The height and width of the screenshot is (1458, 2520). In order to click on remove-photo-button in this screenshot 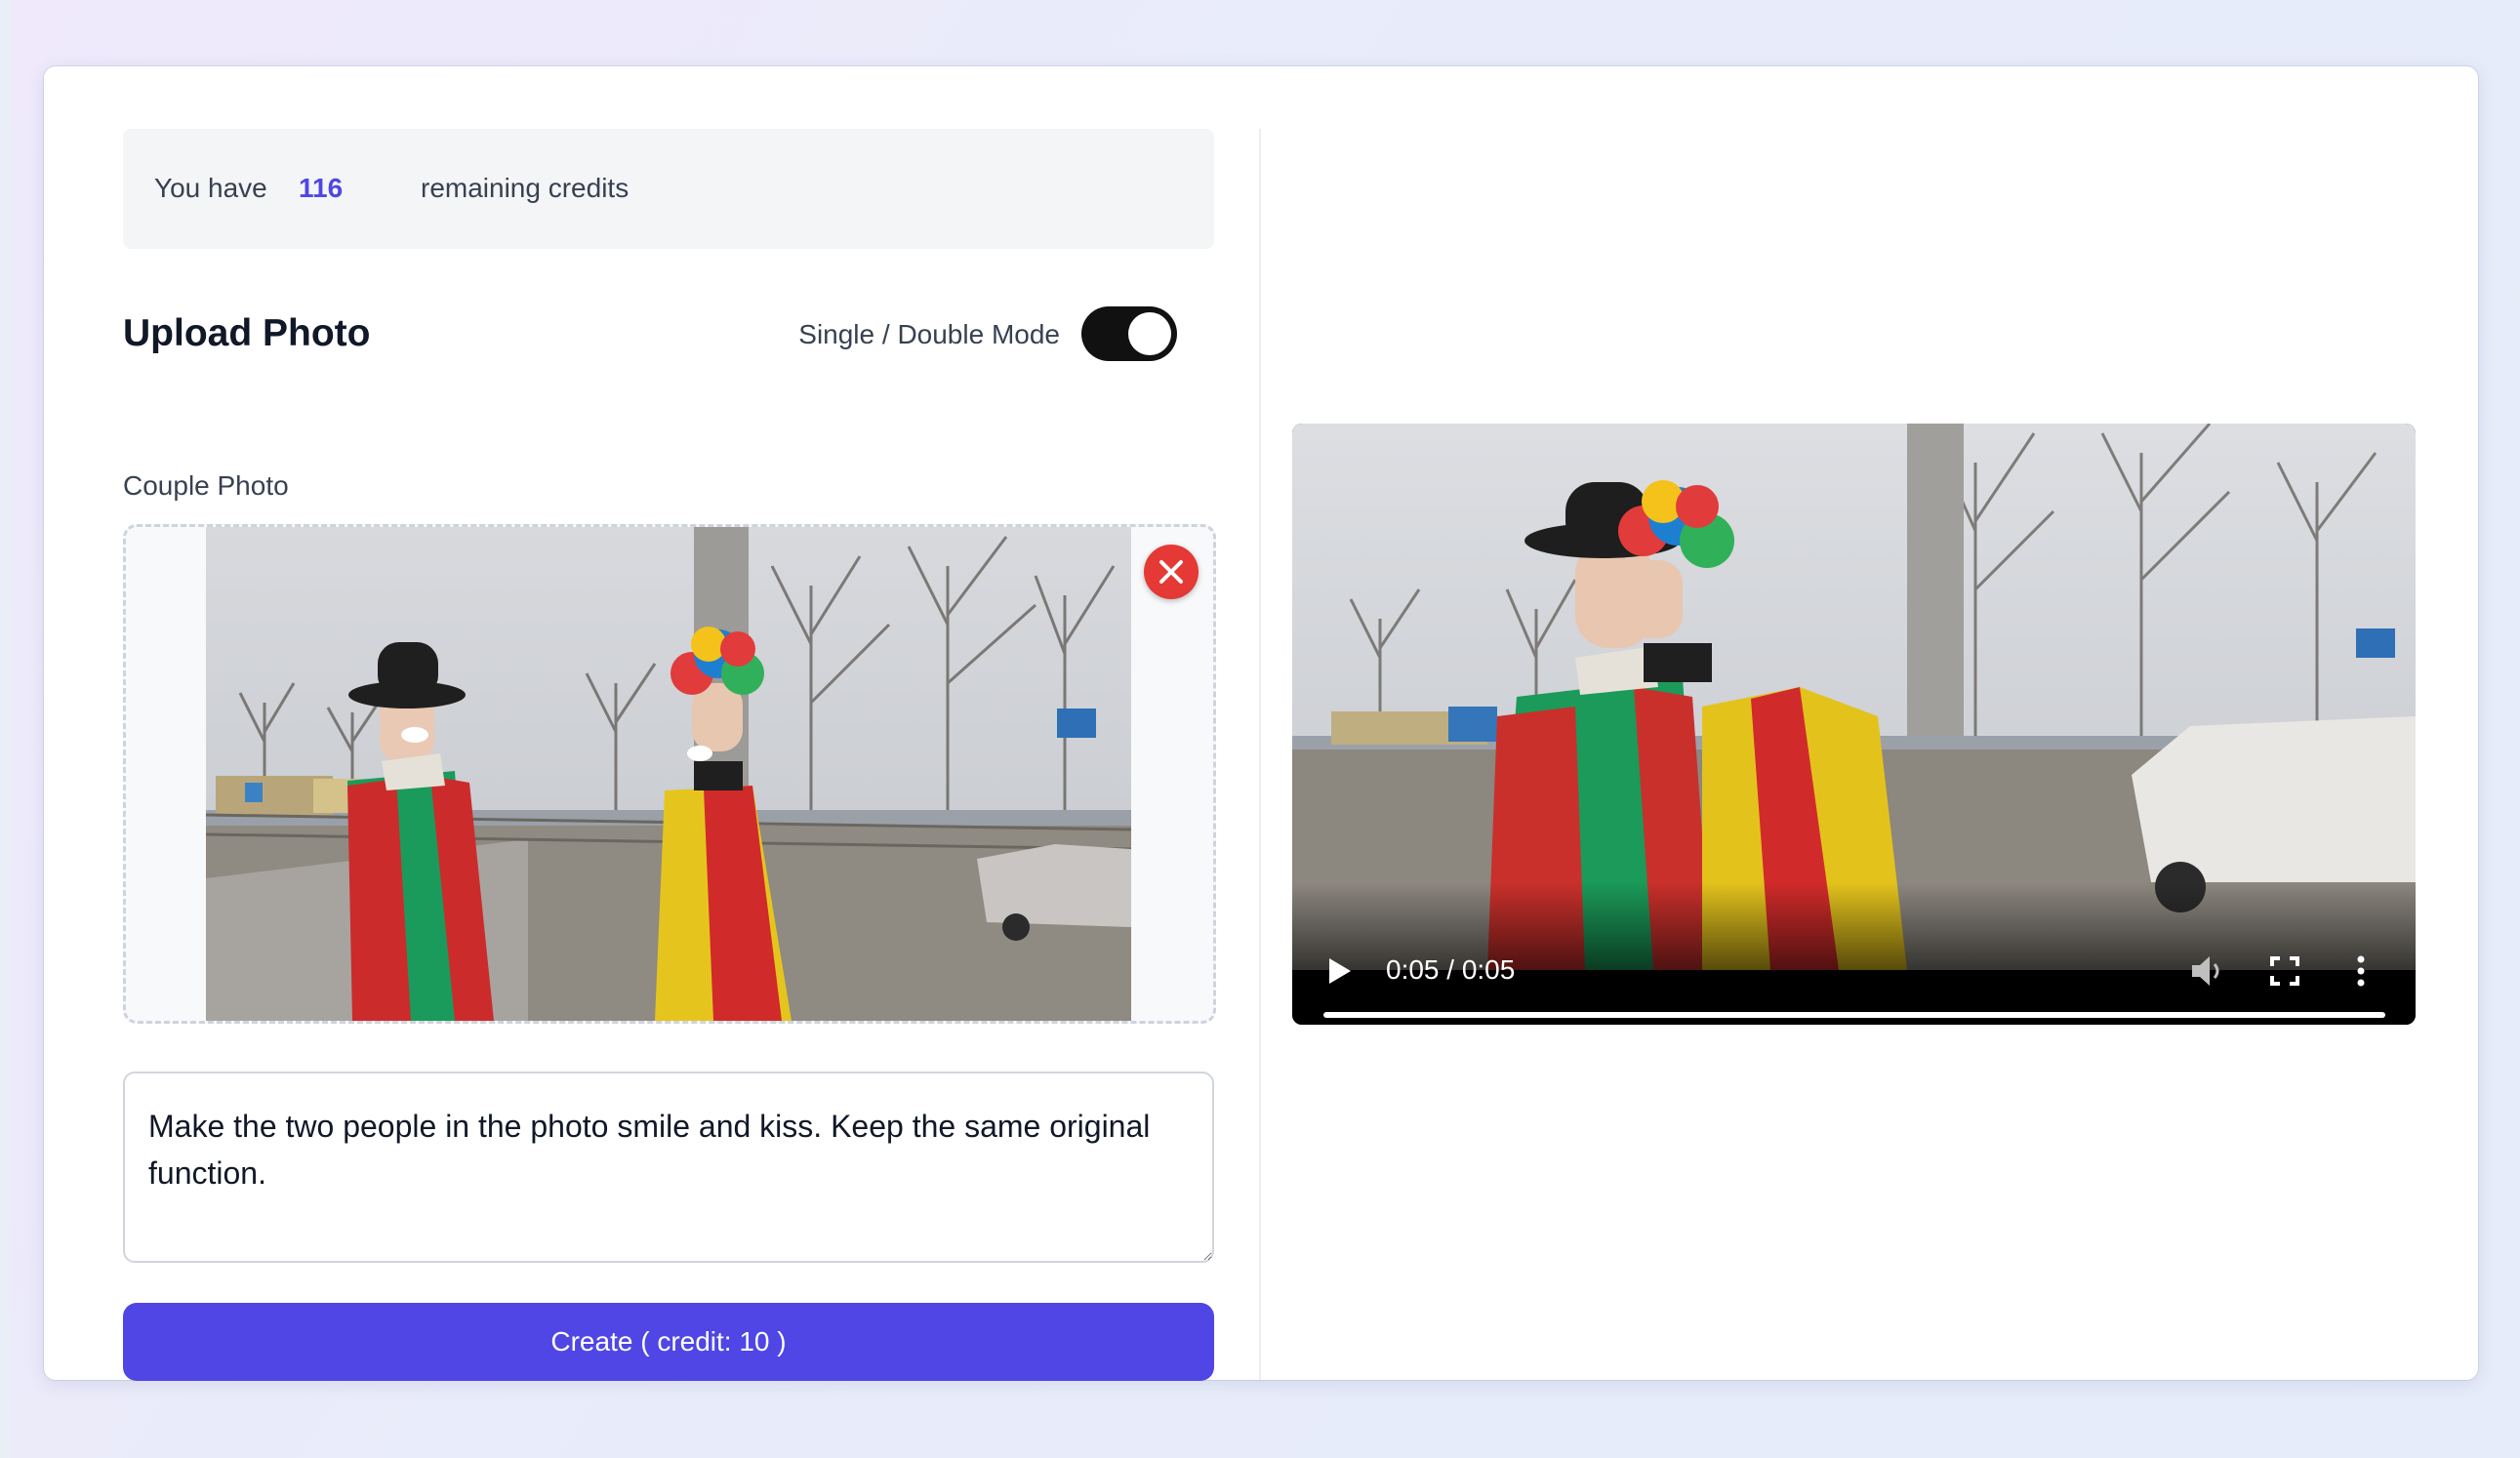, I will do `click(1171, 572)`.